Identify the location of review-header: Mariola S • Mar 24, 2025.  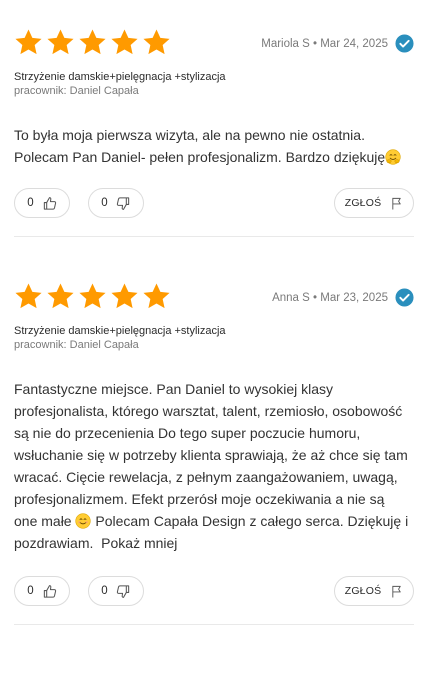
(214, 44).